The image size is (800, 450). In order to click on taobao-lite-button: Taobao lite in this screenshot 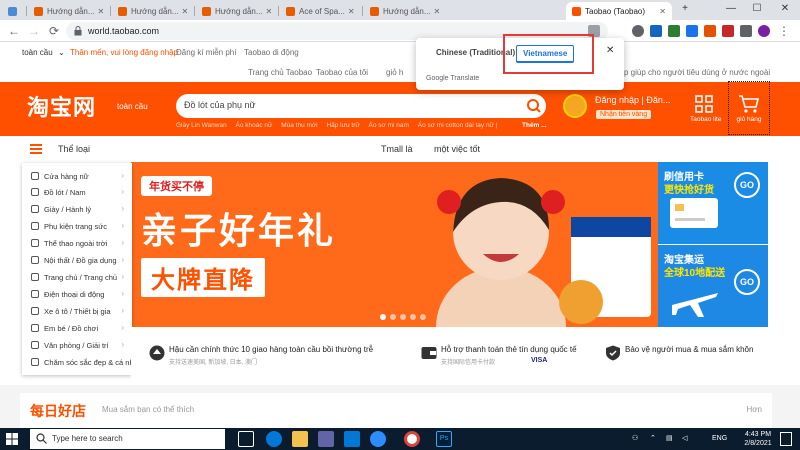, I will do `click(705, 108)`.